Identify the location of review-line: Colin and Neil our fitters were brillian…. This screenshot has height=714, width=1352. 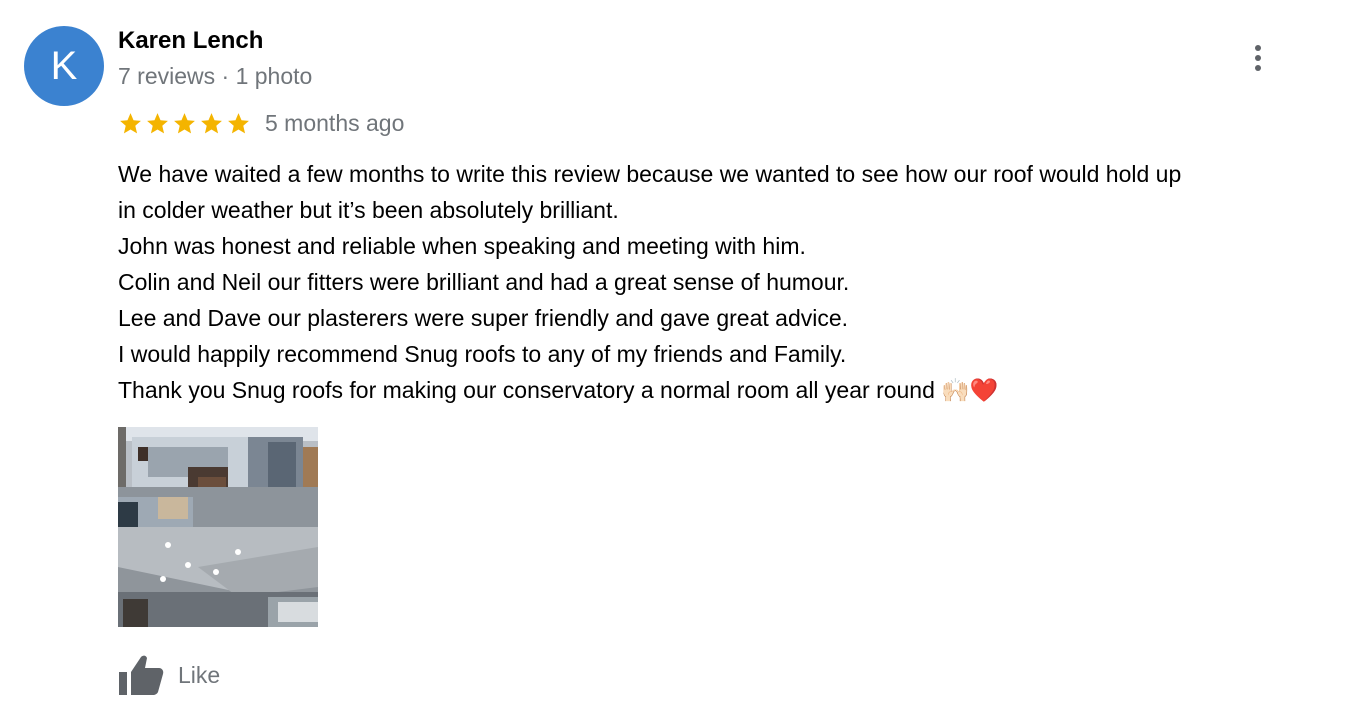
(484, 282).